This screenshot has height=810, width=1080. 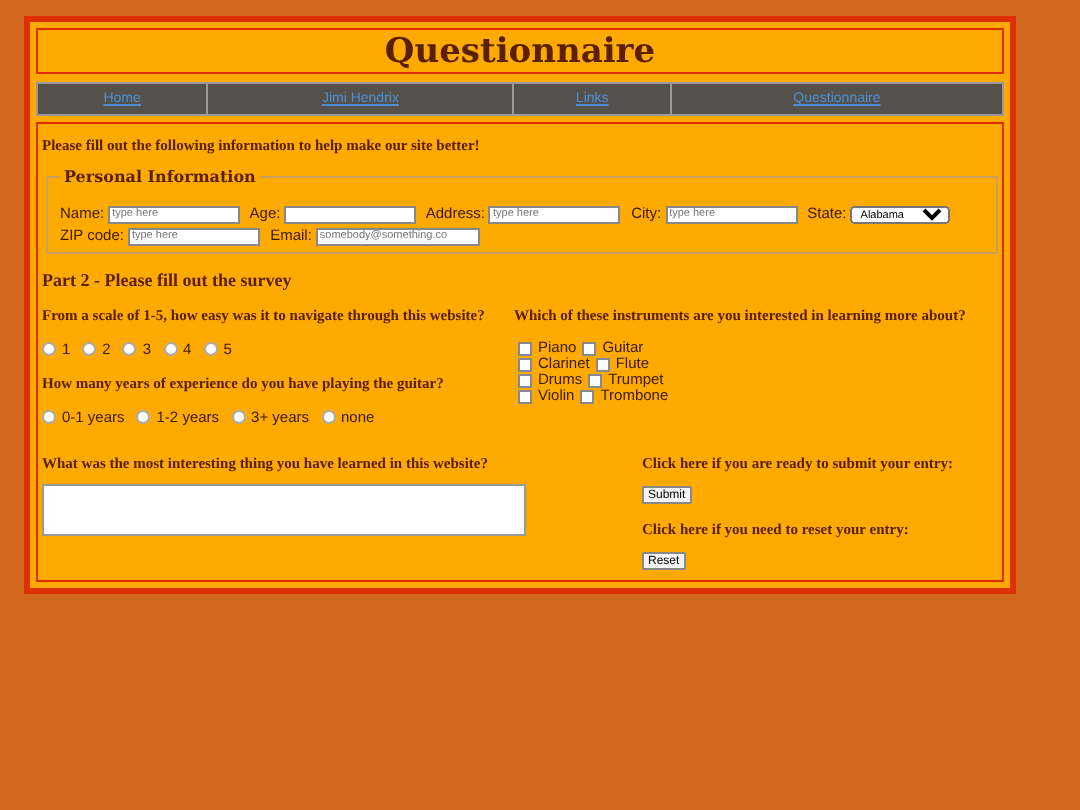 What do you see at coordinates (160, 176) in the screenshot?
I see `group-legend: Personal Information` at bounding box center [160, 176].